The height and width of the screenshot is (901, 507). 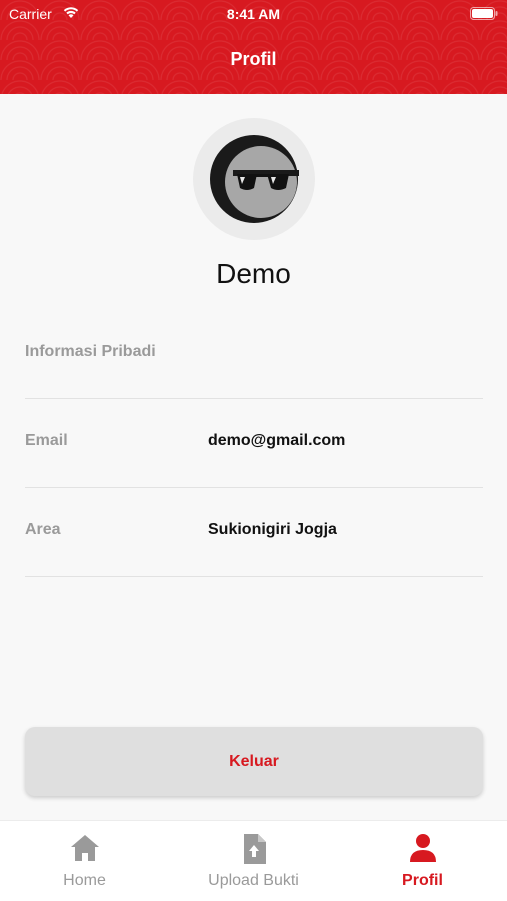 What do you see at coordinates (253, 47) in the screenshot?
I see `app-header: Carrier 8:41 AM Profil` at bounding box center [253, 47].